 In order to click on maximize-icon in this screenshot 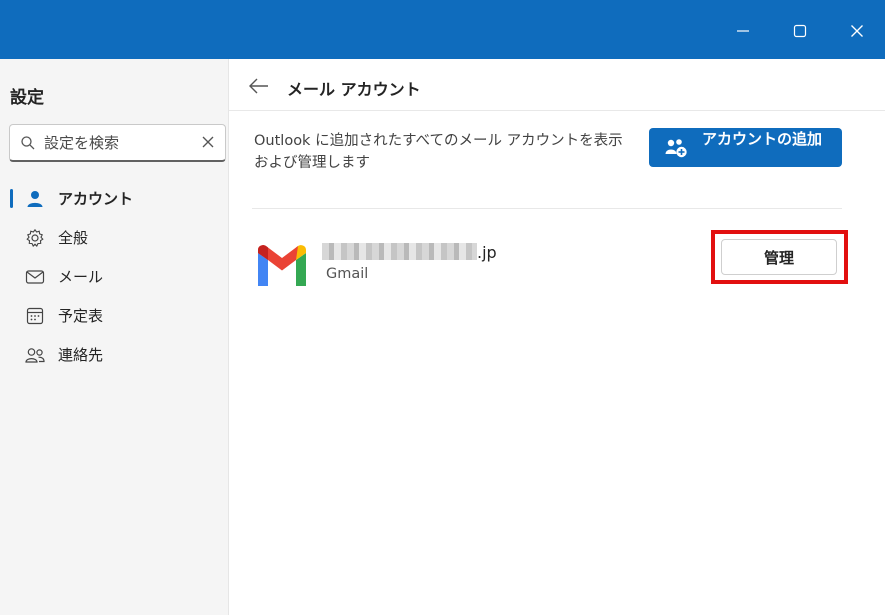, I will do `click(800, 31)`.